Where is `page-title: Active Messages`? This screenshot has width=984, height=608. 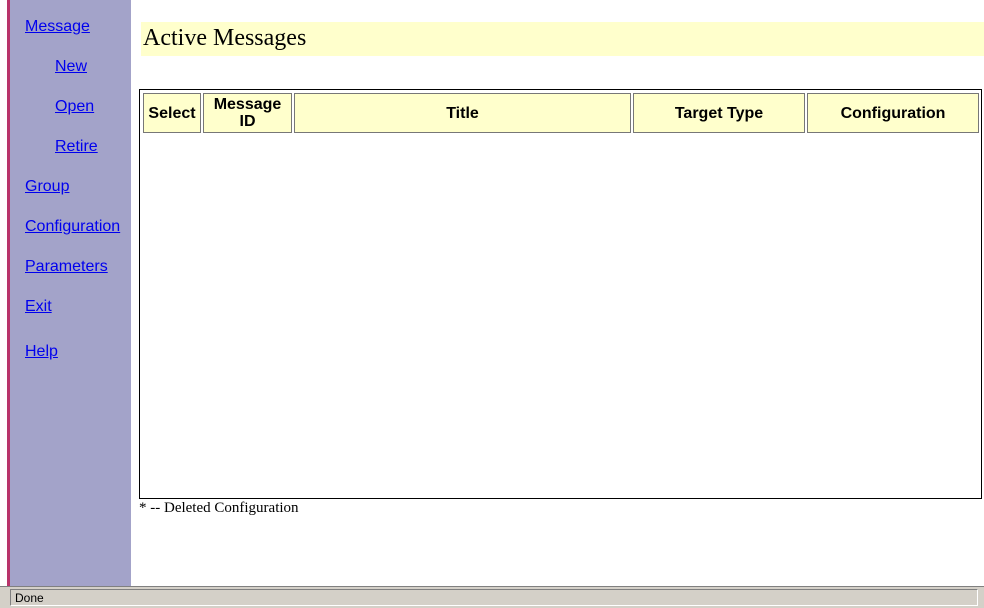
page-title: Active Messages is located at coordinates (225, 38).